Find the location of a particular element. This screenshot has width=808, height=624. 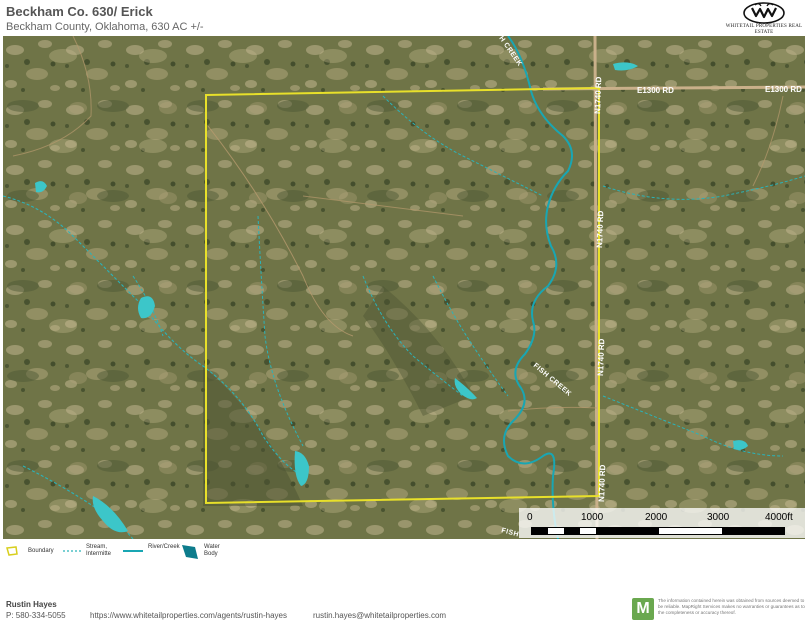

road-label-n1740-4: N1740 RD is located at coordinates (602, 483).